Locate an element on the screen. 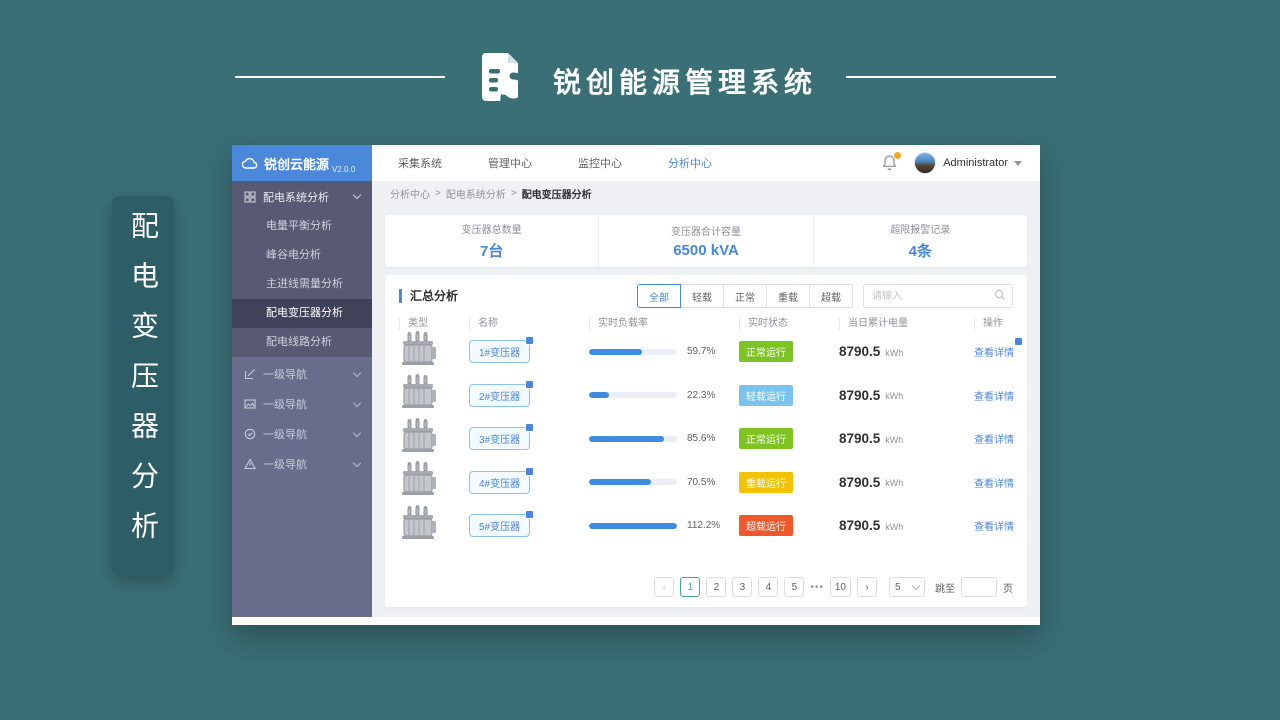  status-badge: 轻载运行 is located at coordinates (766, 395).